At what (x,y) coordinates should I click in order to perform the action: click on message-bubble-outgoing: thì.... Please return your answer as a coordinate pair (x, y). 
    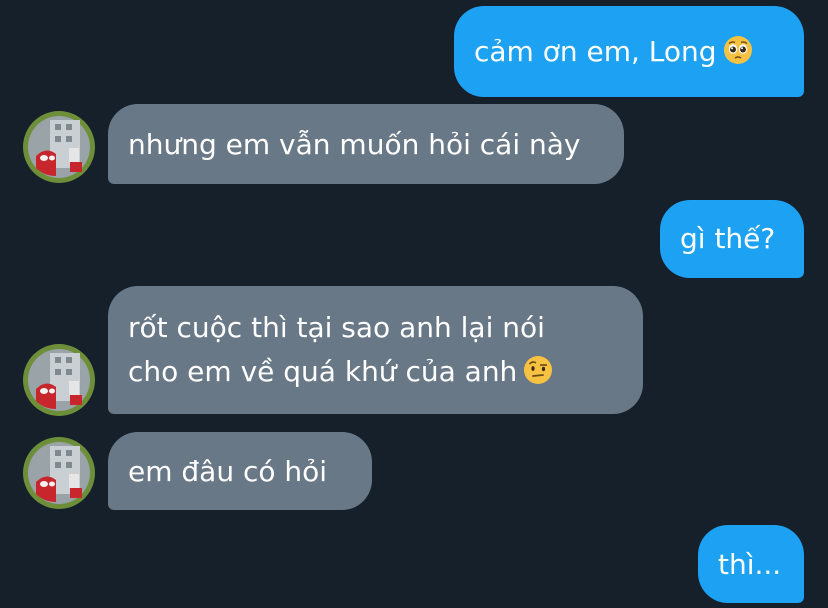
    Looking at the image, I should click on (751, 564).